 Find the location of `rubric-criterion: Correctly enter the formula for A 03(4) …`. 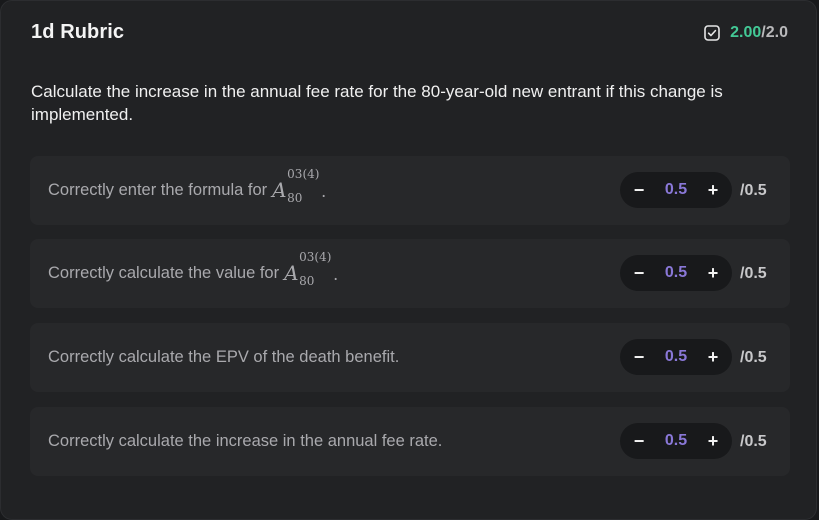

rubric-criterion: Correctly enter the formula for A 03(4) … is located at coordinates (410, 190).